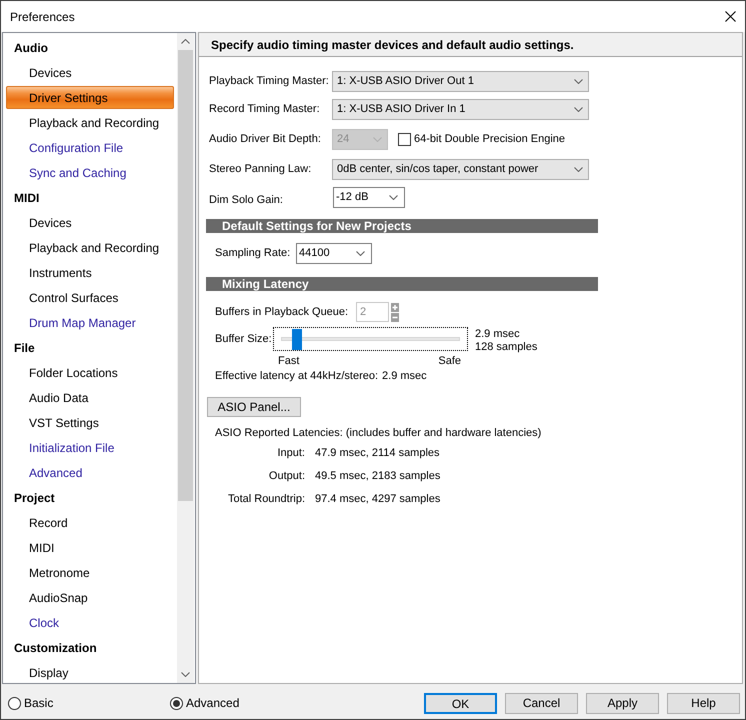 The image size is (746, 720). I want to click on field-label: Stereo Panning Law:, so click(260, 170).